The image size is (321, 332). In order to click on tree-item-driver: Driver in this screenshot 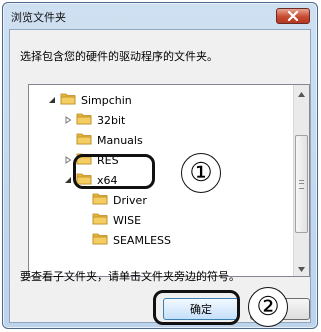, I will do `click(113, 200)`.